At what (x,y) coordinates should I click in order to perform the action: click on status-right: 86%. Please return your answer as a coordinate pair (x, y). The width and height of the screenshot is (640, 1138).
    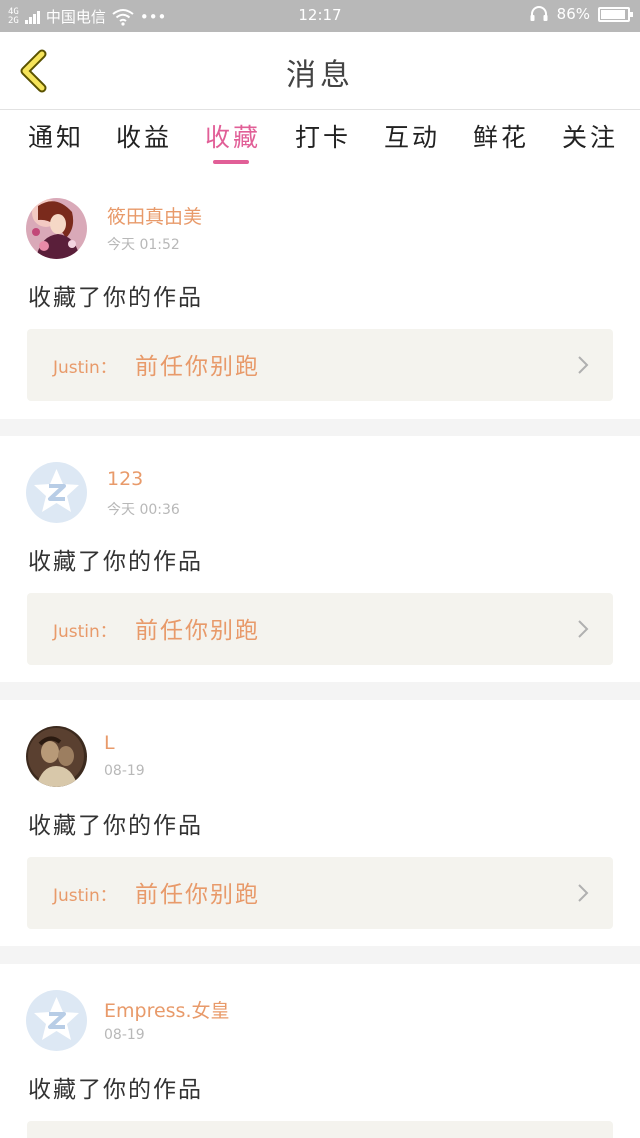
    Looking at the image, I should click on (581, 14).